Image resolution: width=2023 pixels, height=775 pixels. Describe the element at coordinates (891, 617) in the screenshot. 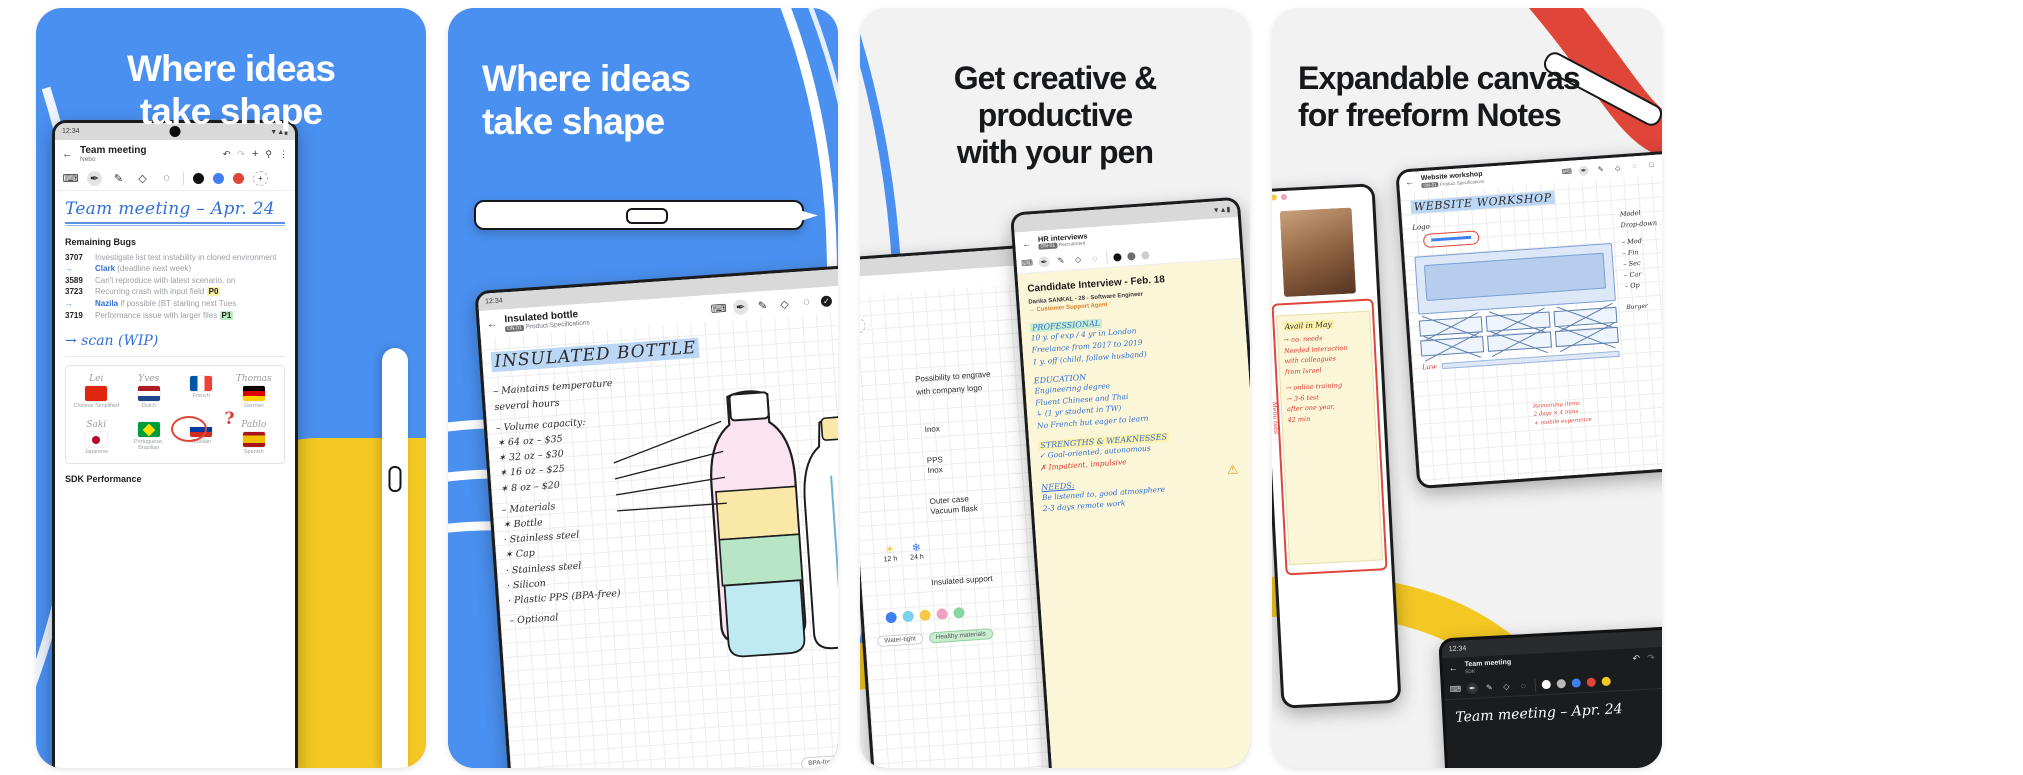

I see `swatch-blue` at that location.